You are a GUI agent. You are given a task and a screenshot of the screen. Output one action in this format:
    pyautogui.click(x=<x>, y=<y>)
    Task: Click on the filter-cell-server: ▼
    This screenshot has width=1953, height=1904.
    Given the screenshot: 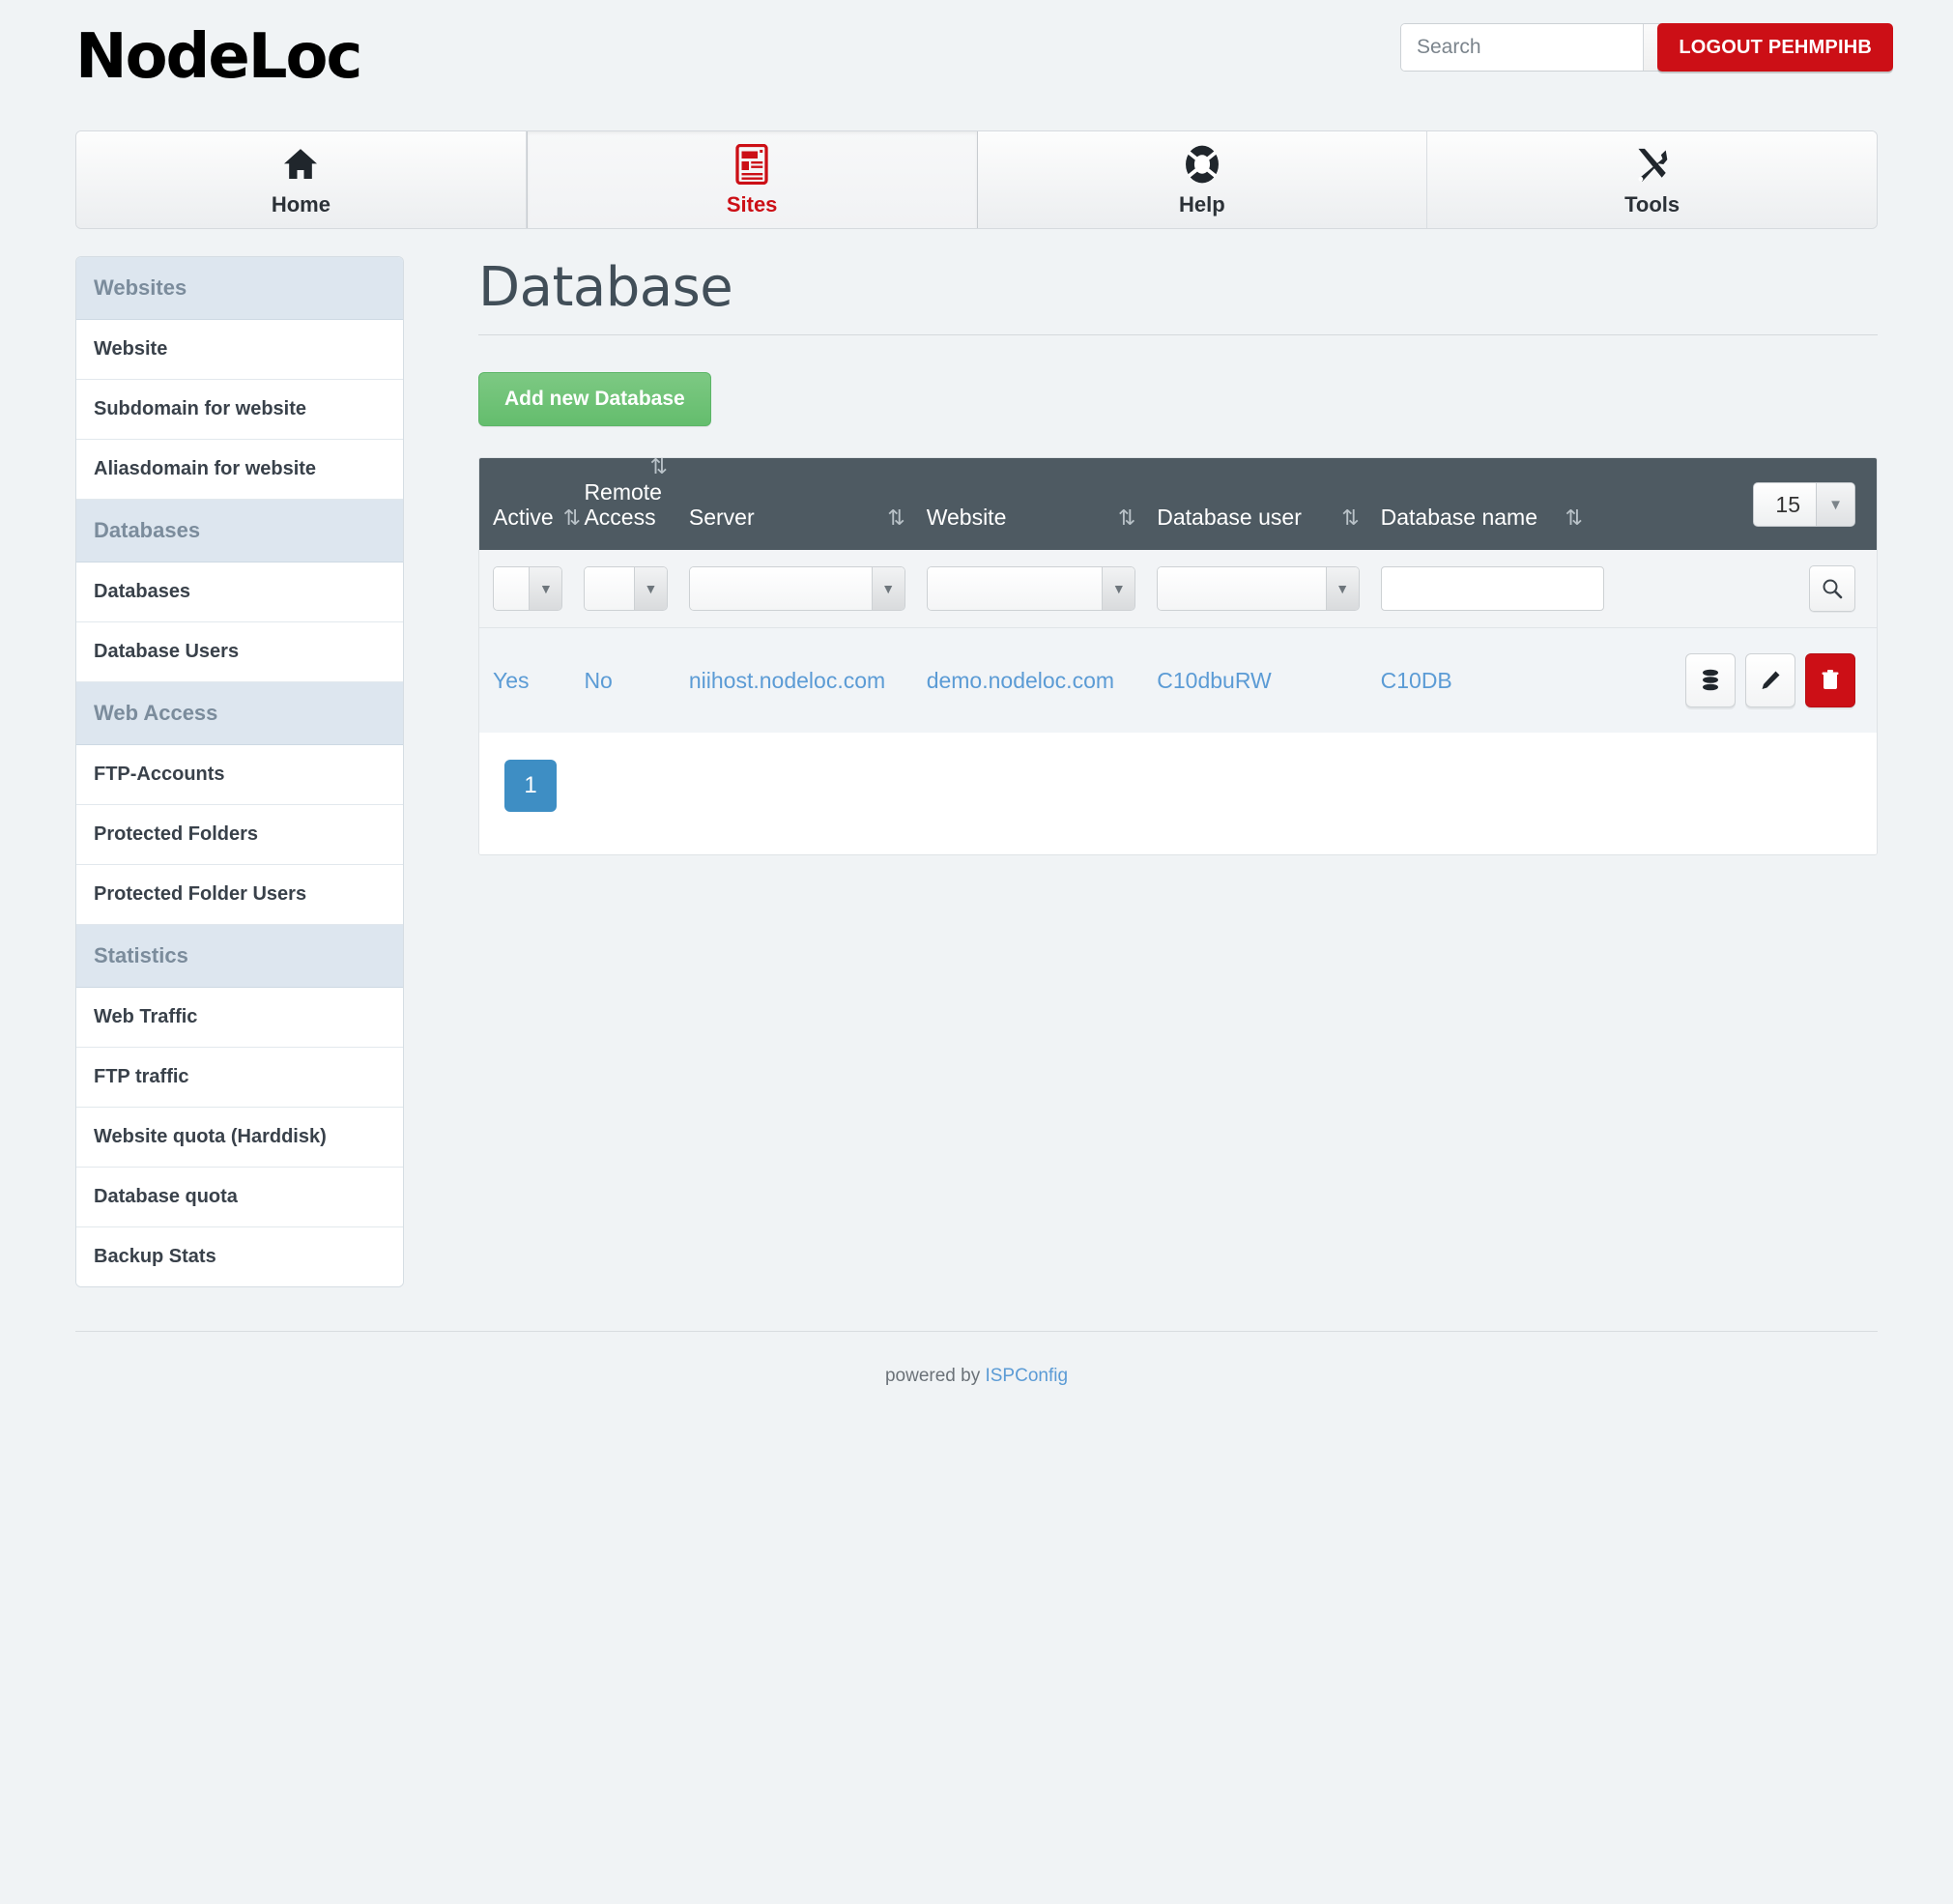 What is the action you would take?
    pyautogui.click(x=807, y=589)
    